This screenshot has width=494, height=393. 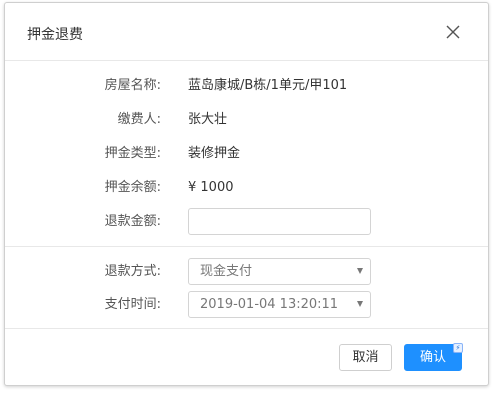 I want to click on section-divider, so click(x=246, y=246).